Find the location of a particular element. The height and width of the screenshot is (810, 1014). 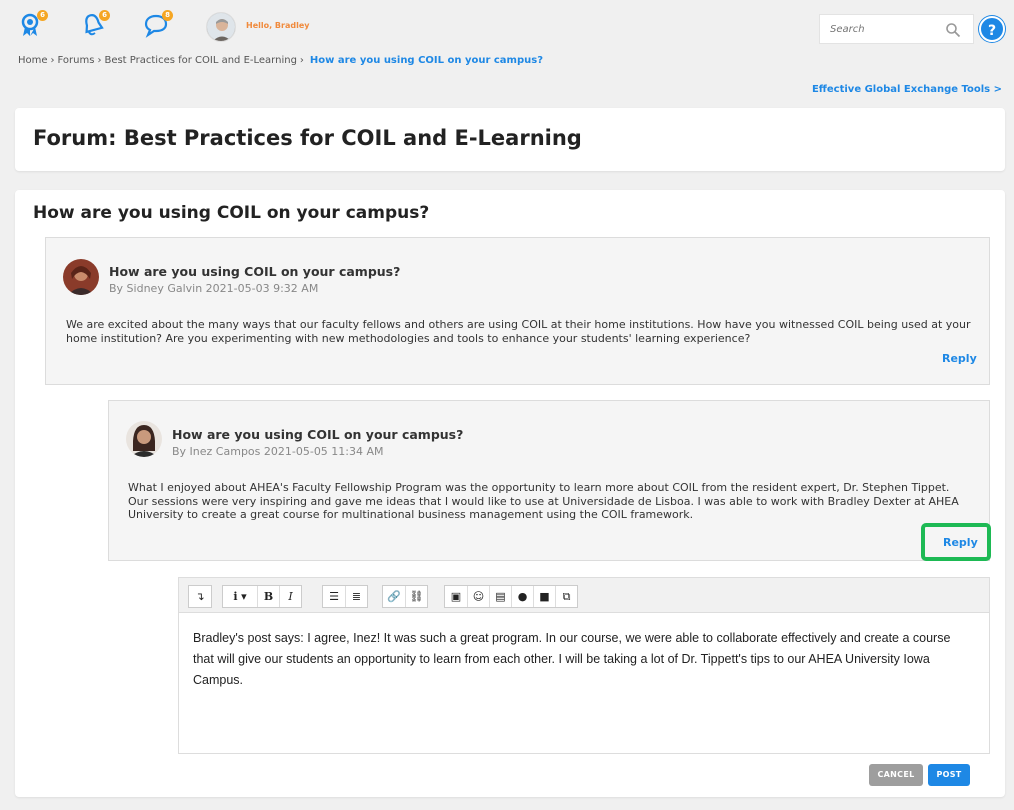

reply-link: Reply is located at coordinates (959, 358).